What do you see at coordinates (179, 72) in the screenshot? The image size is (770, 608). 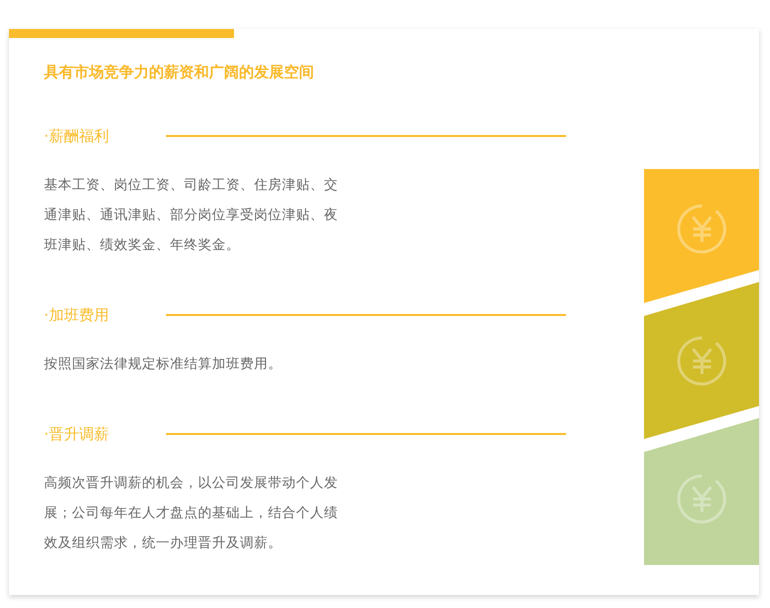 I see `section-title: 具有市场竞争力的薪资和广阔的发展空间` at bounding box center [179, 72].